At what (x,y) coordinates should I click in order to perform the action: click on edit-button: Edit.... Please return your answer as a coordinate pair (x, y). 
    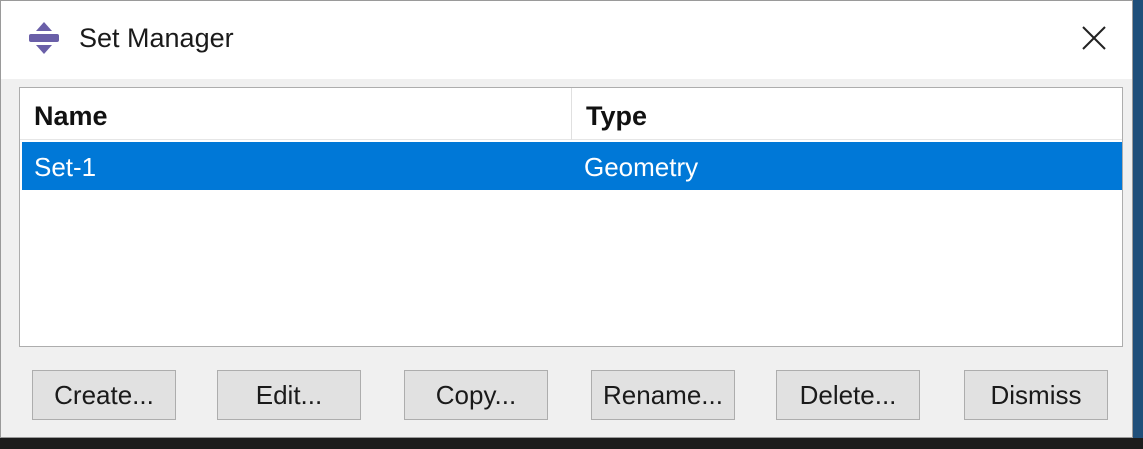
    Looking at the image, I should click on (289, 395).